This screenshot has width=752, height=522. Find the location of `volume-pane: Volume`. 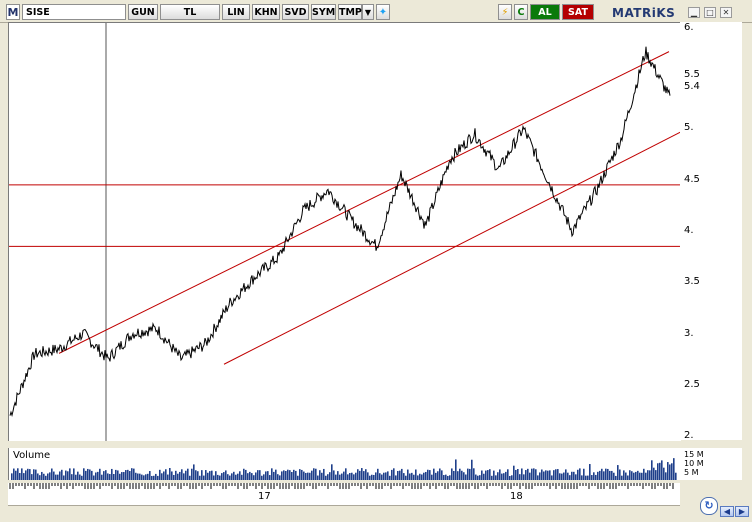

volume-pane: Volume is located at coordinates (344, 464).